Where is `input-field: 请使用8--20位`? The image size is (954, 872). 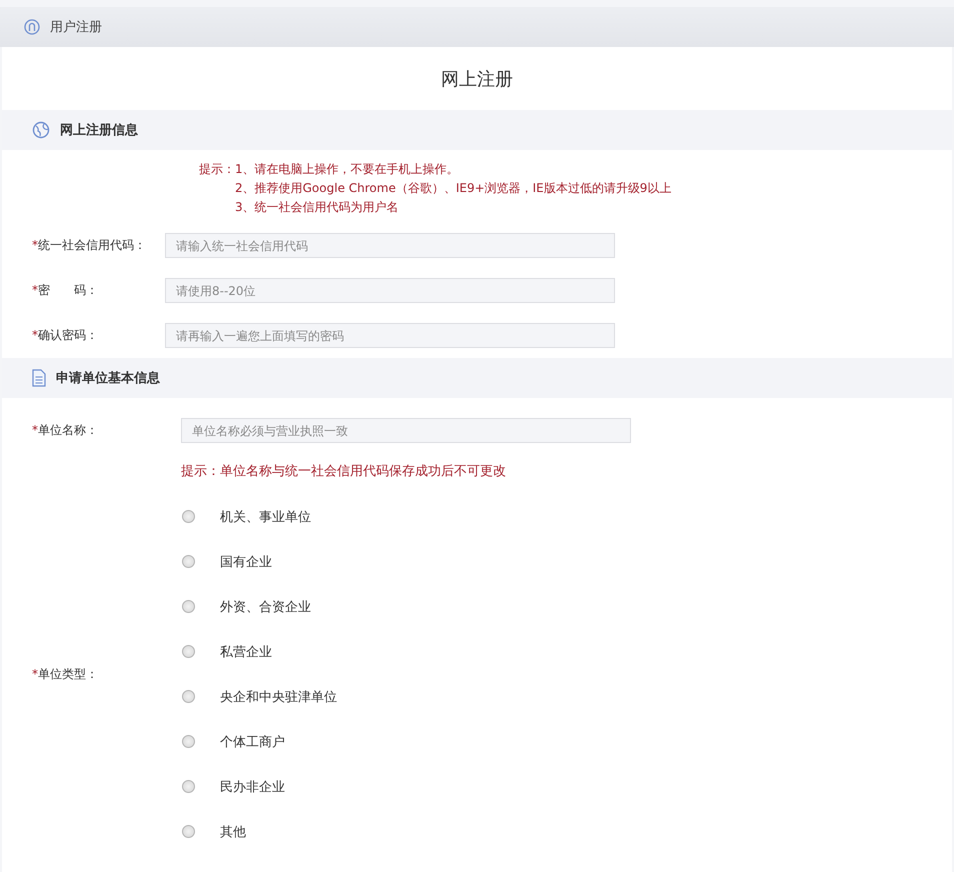 input-field: 请使用8--20位 is located at coordinates (390, 290).